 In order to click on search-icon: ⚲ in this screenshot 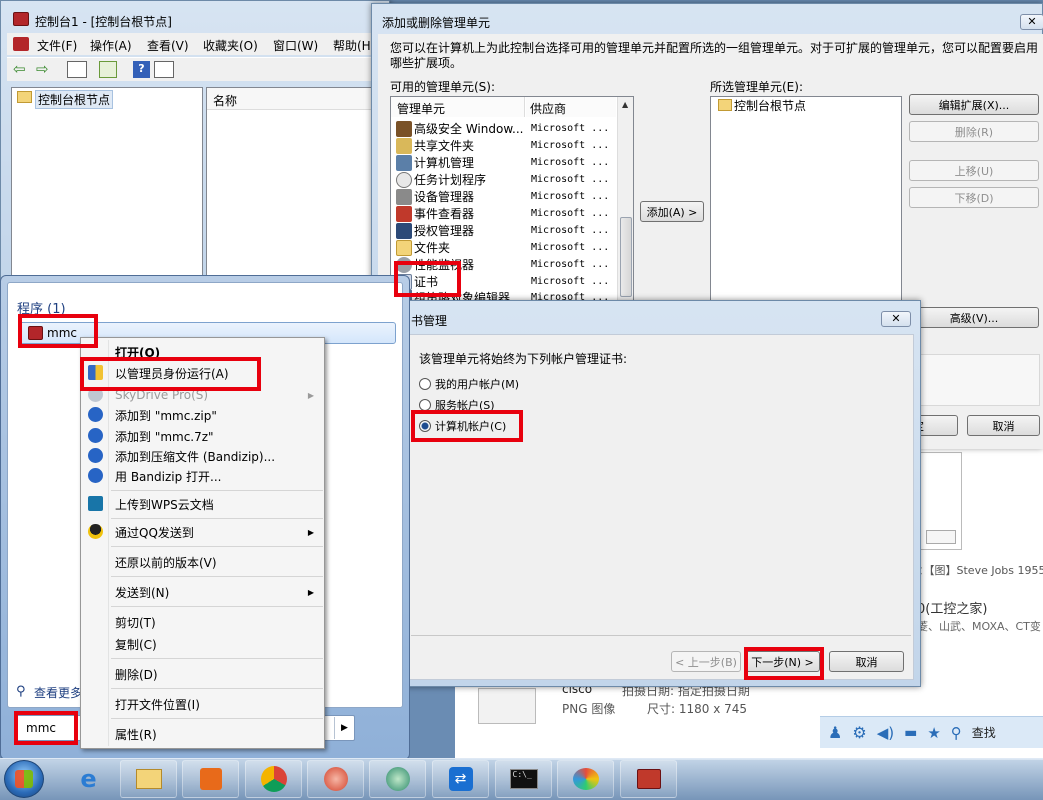, I will do `click(956, 733)`.